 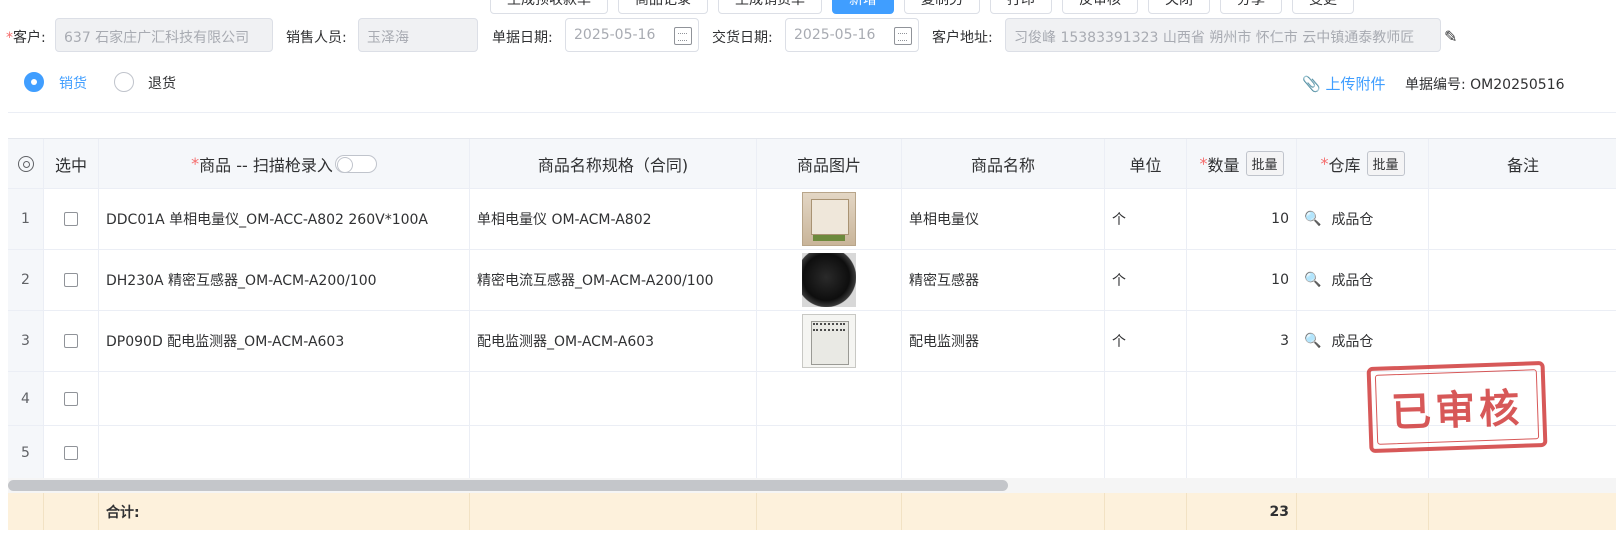 I want to click on column-settings-cell, so click(x=26, y=163).